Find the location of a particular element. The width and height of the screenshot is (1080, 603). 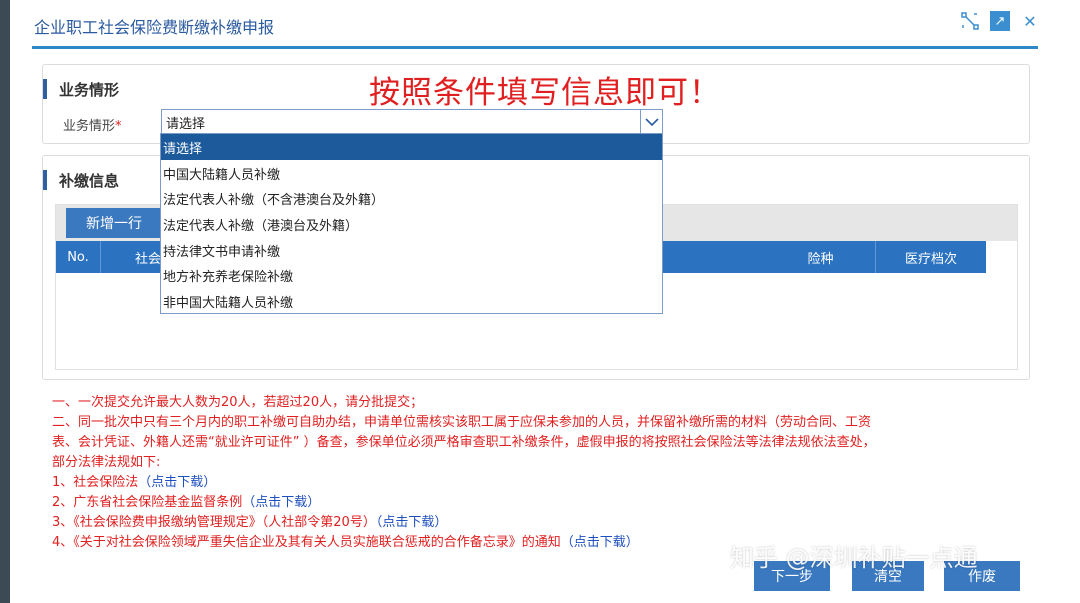

business-panel-header: 业务情形 is located at coordinates (81, 89).